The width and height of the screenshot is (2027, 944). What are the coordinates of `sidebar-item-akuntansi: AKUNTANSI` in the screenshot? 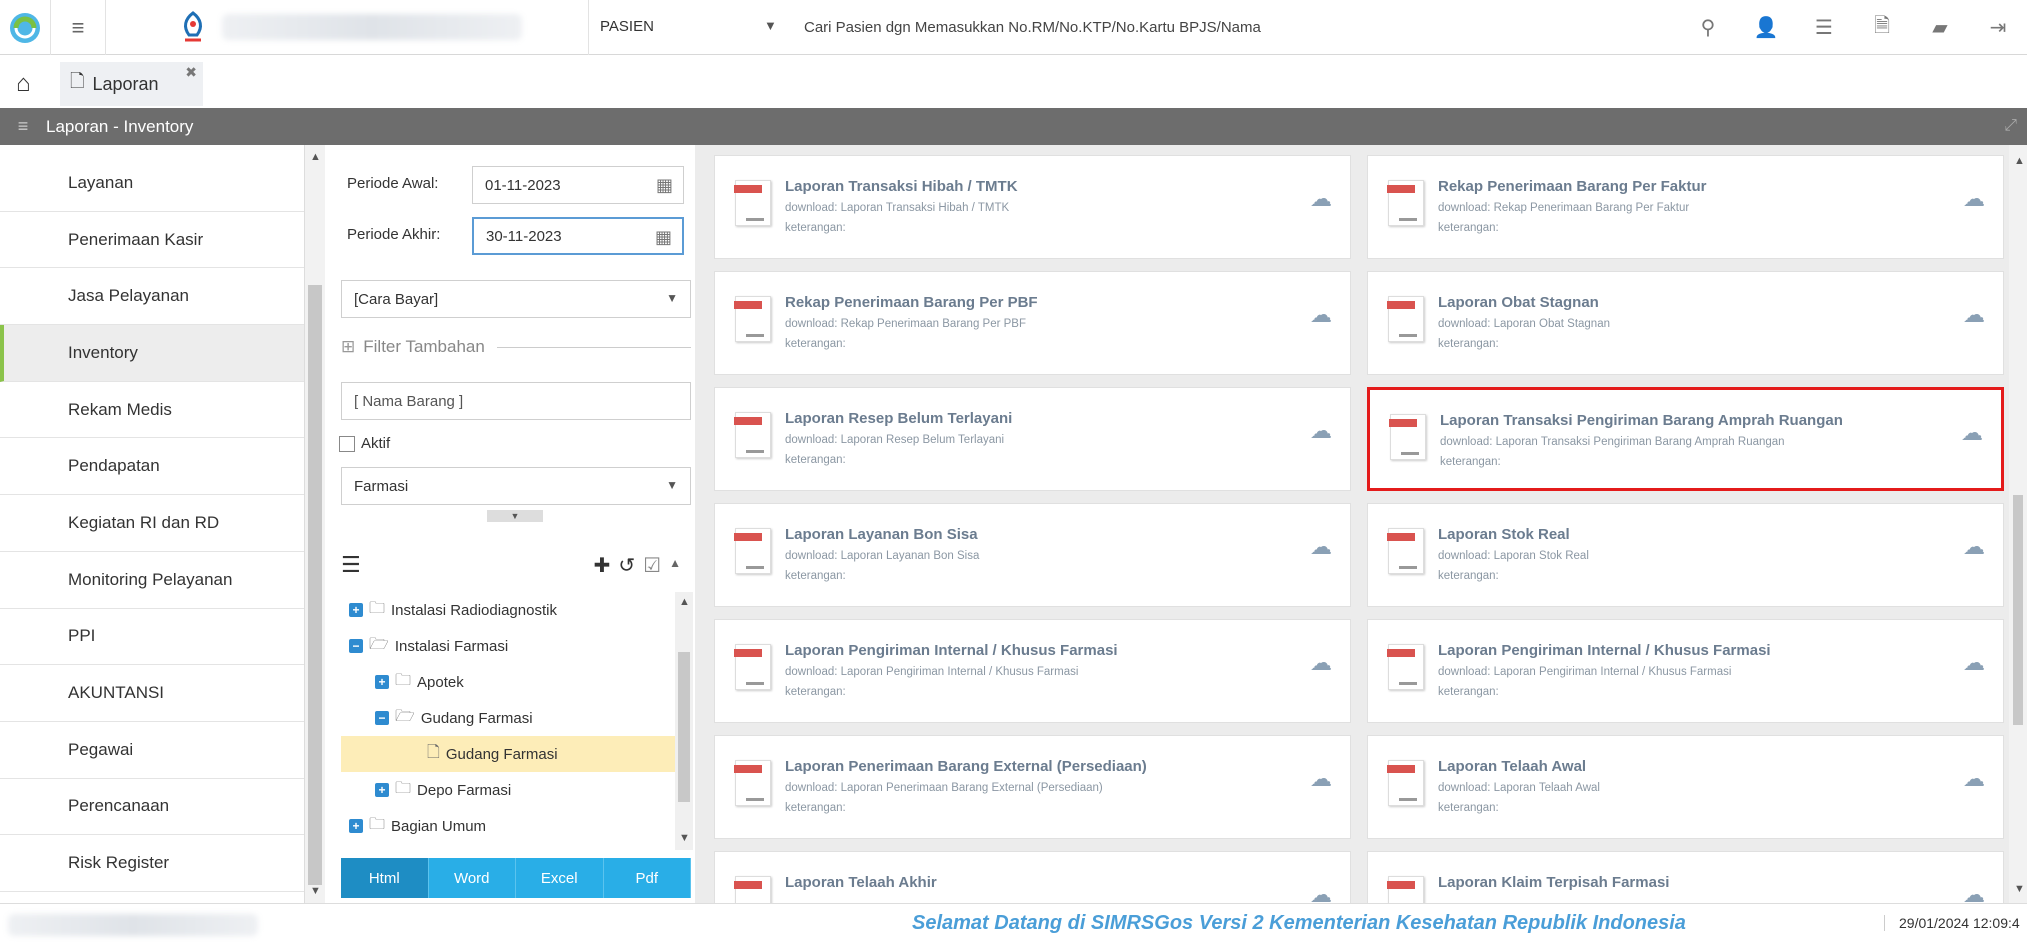 It's located at (152, 693).